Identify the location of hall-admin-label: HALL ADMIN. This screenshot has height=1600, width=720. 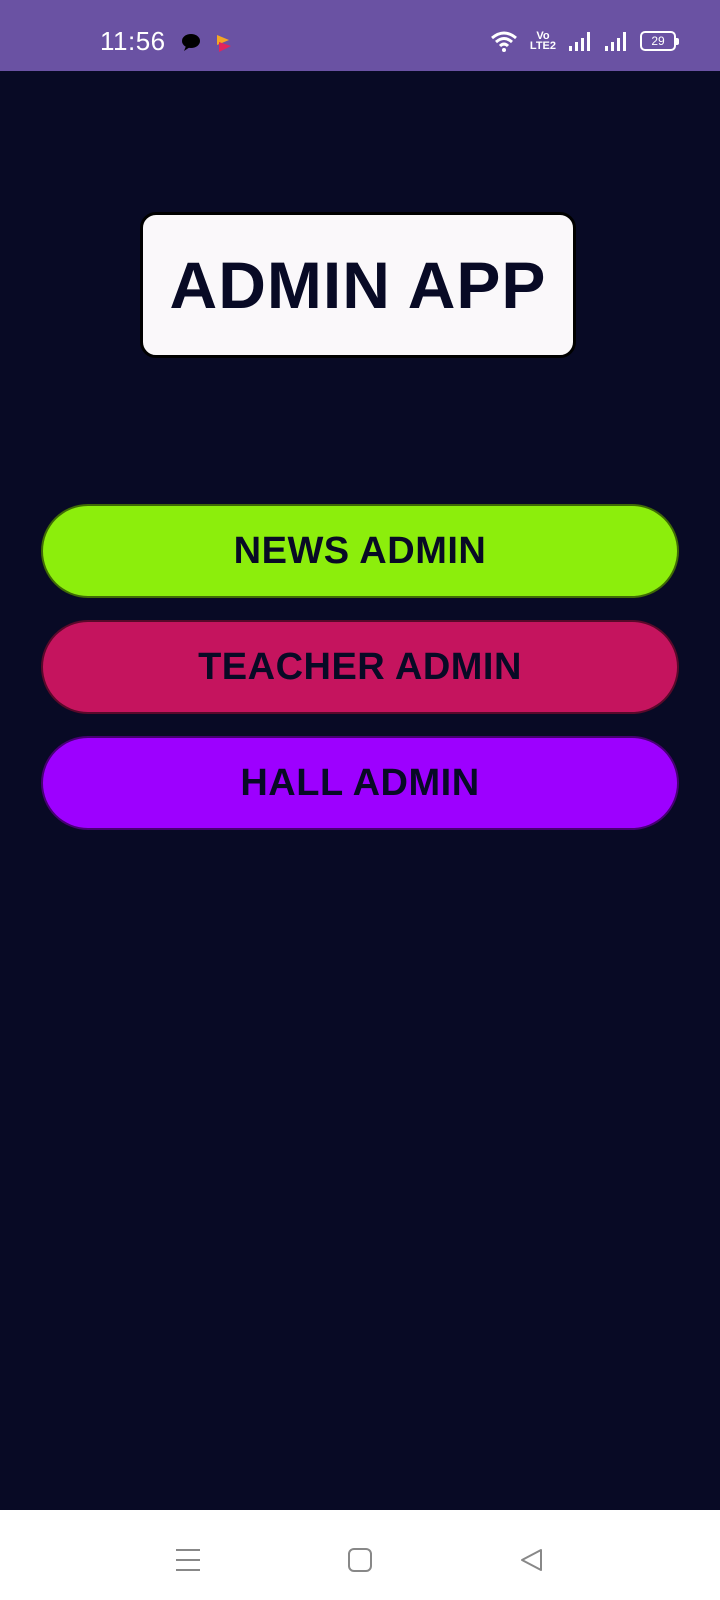
(360, 782).